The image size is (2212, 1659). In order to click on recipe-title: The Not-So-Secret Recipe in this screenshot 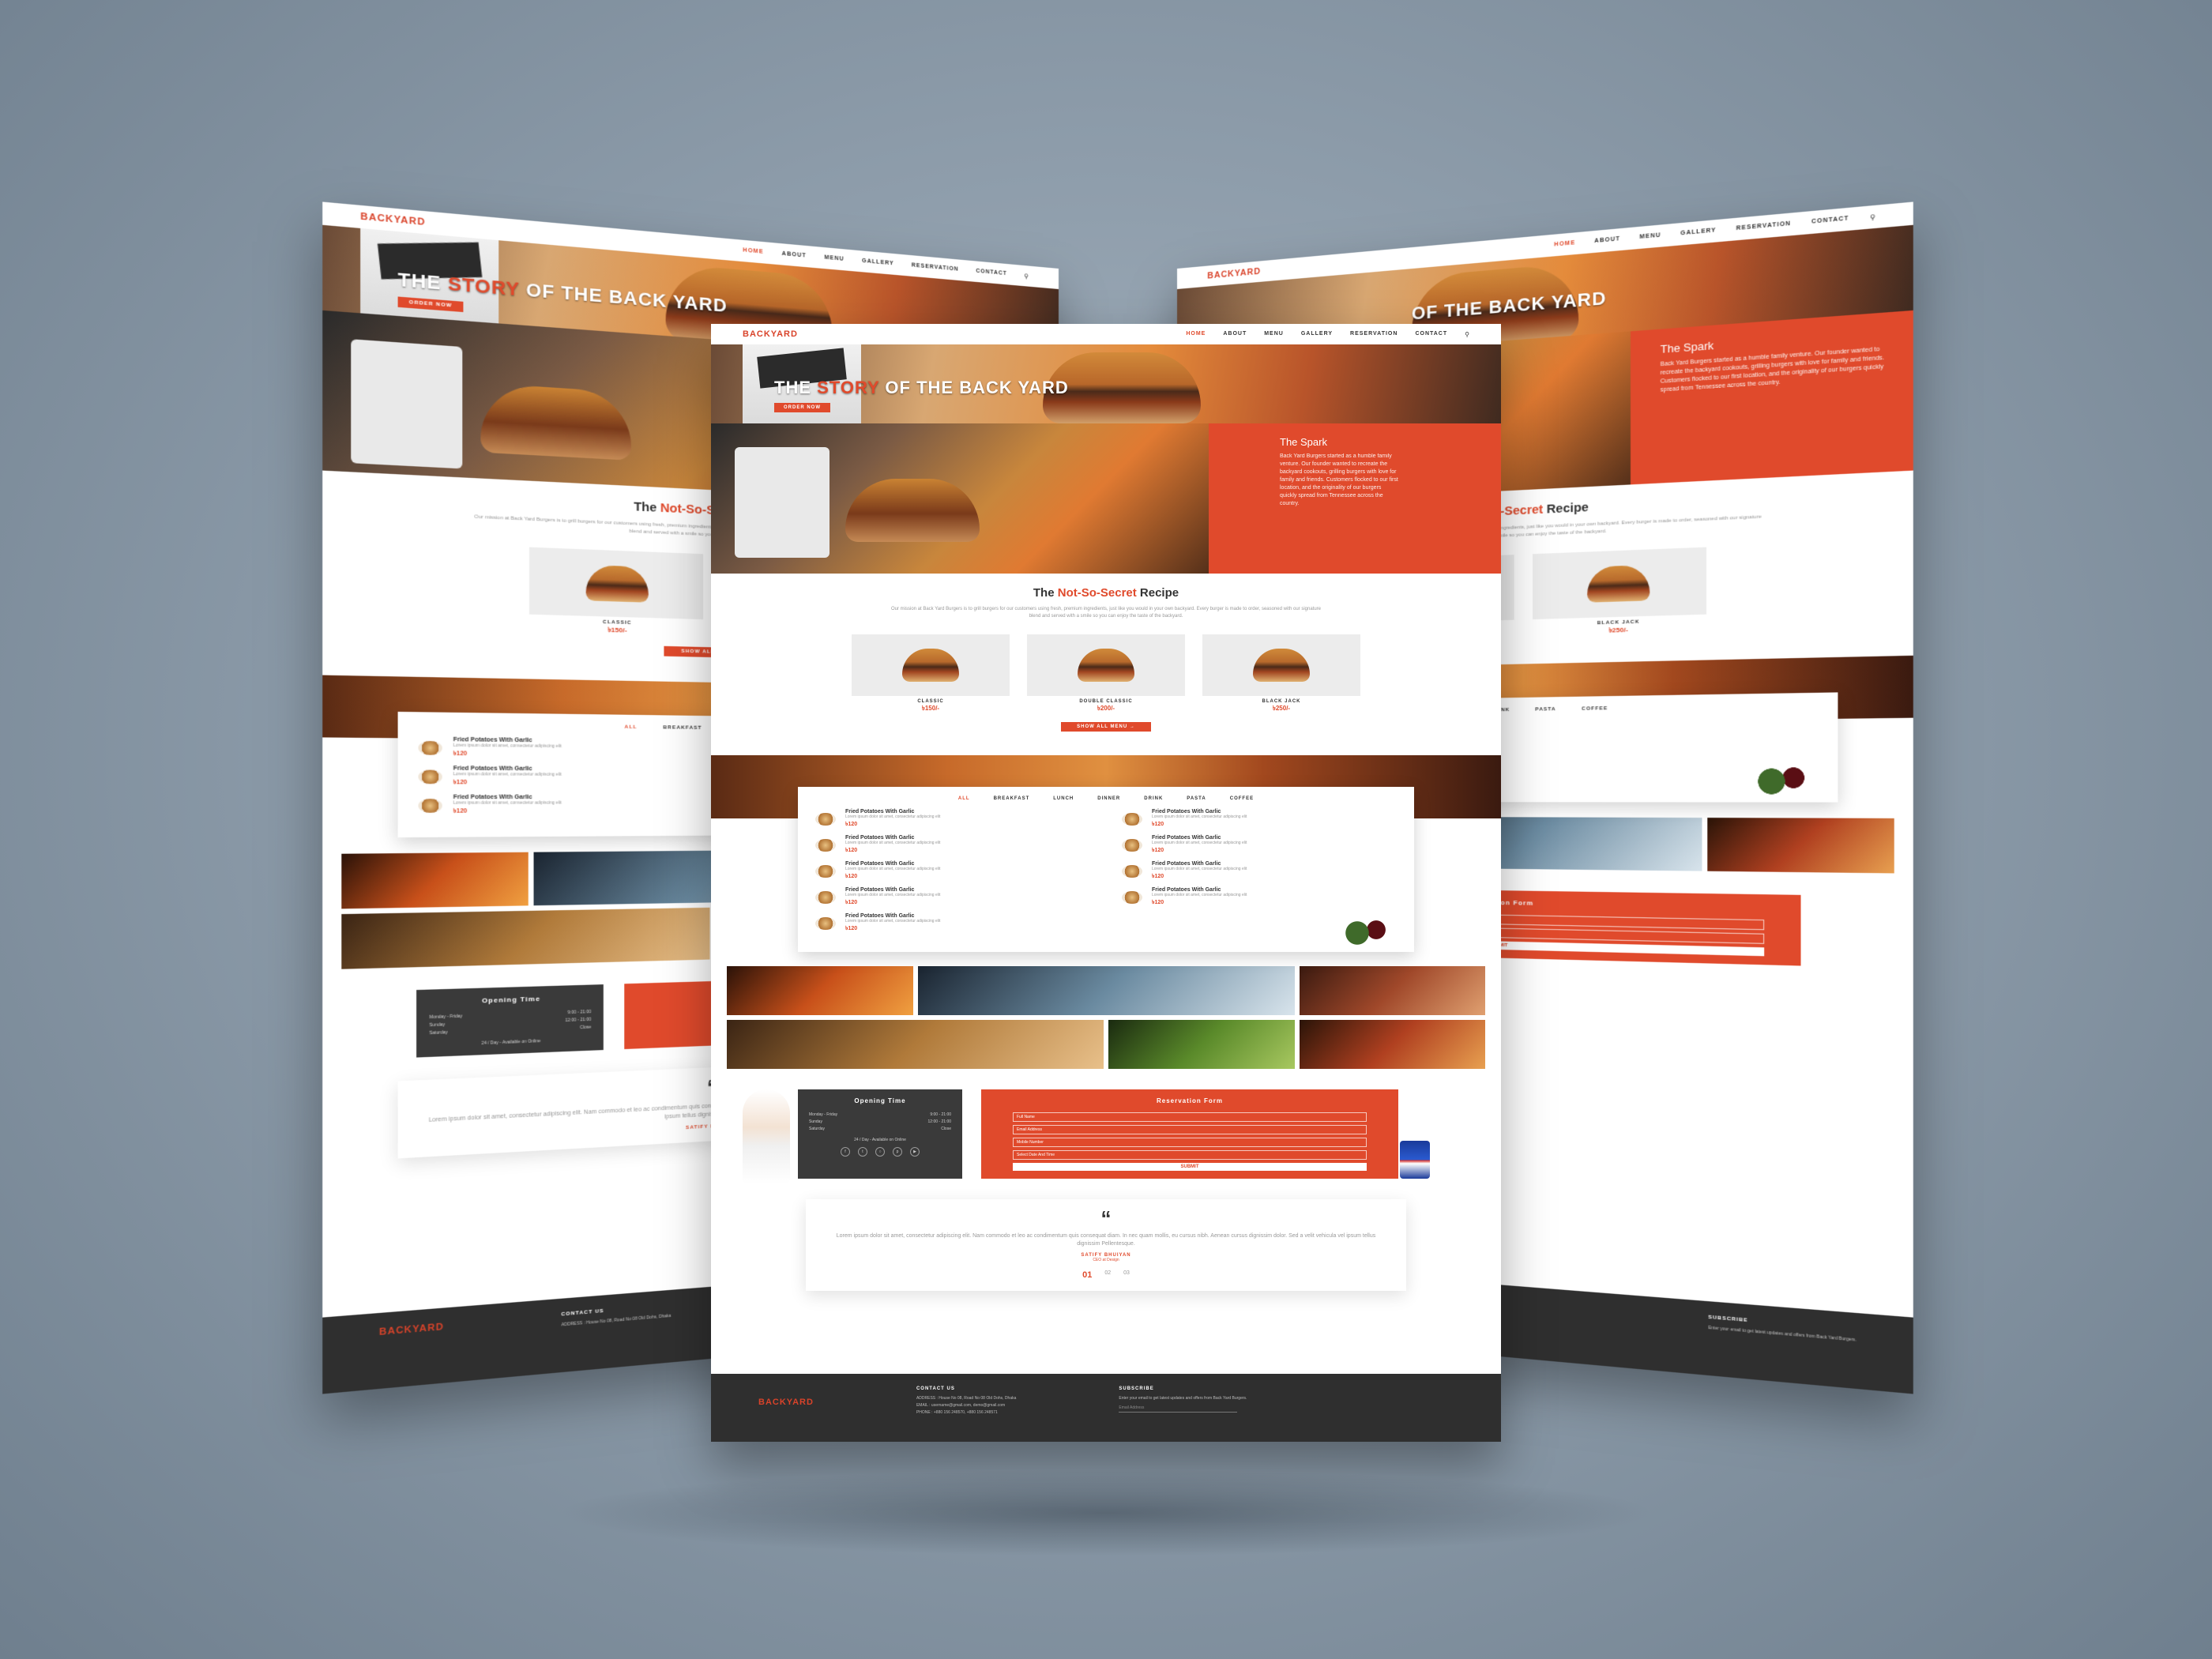, I will do `click(1106, 593)`.